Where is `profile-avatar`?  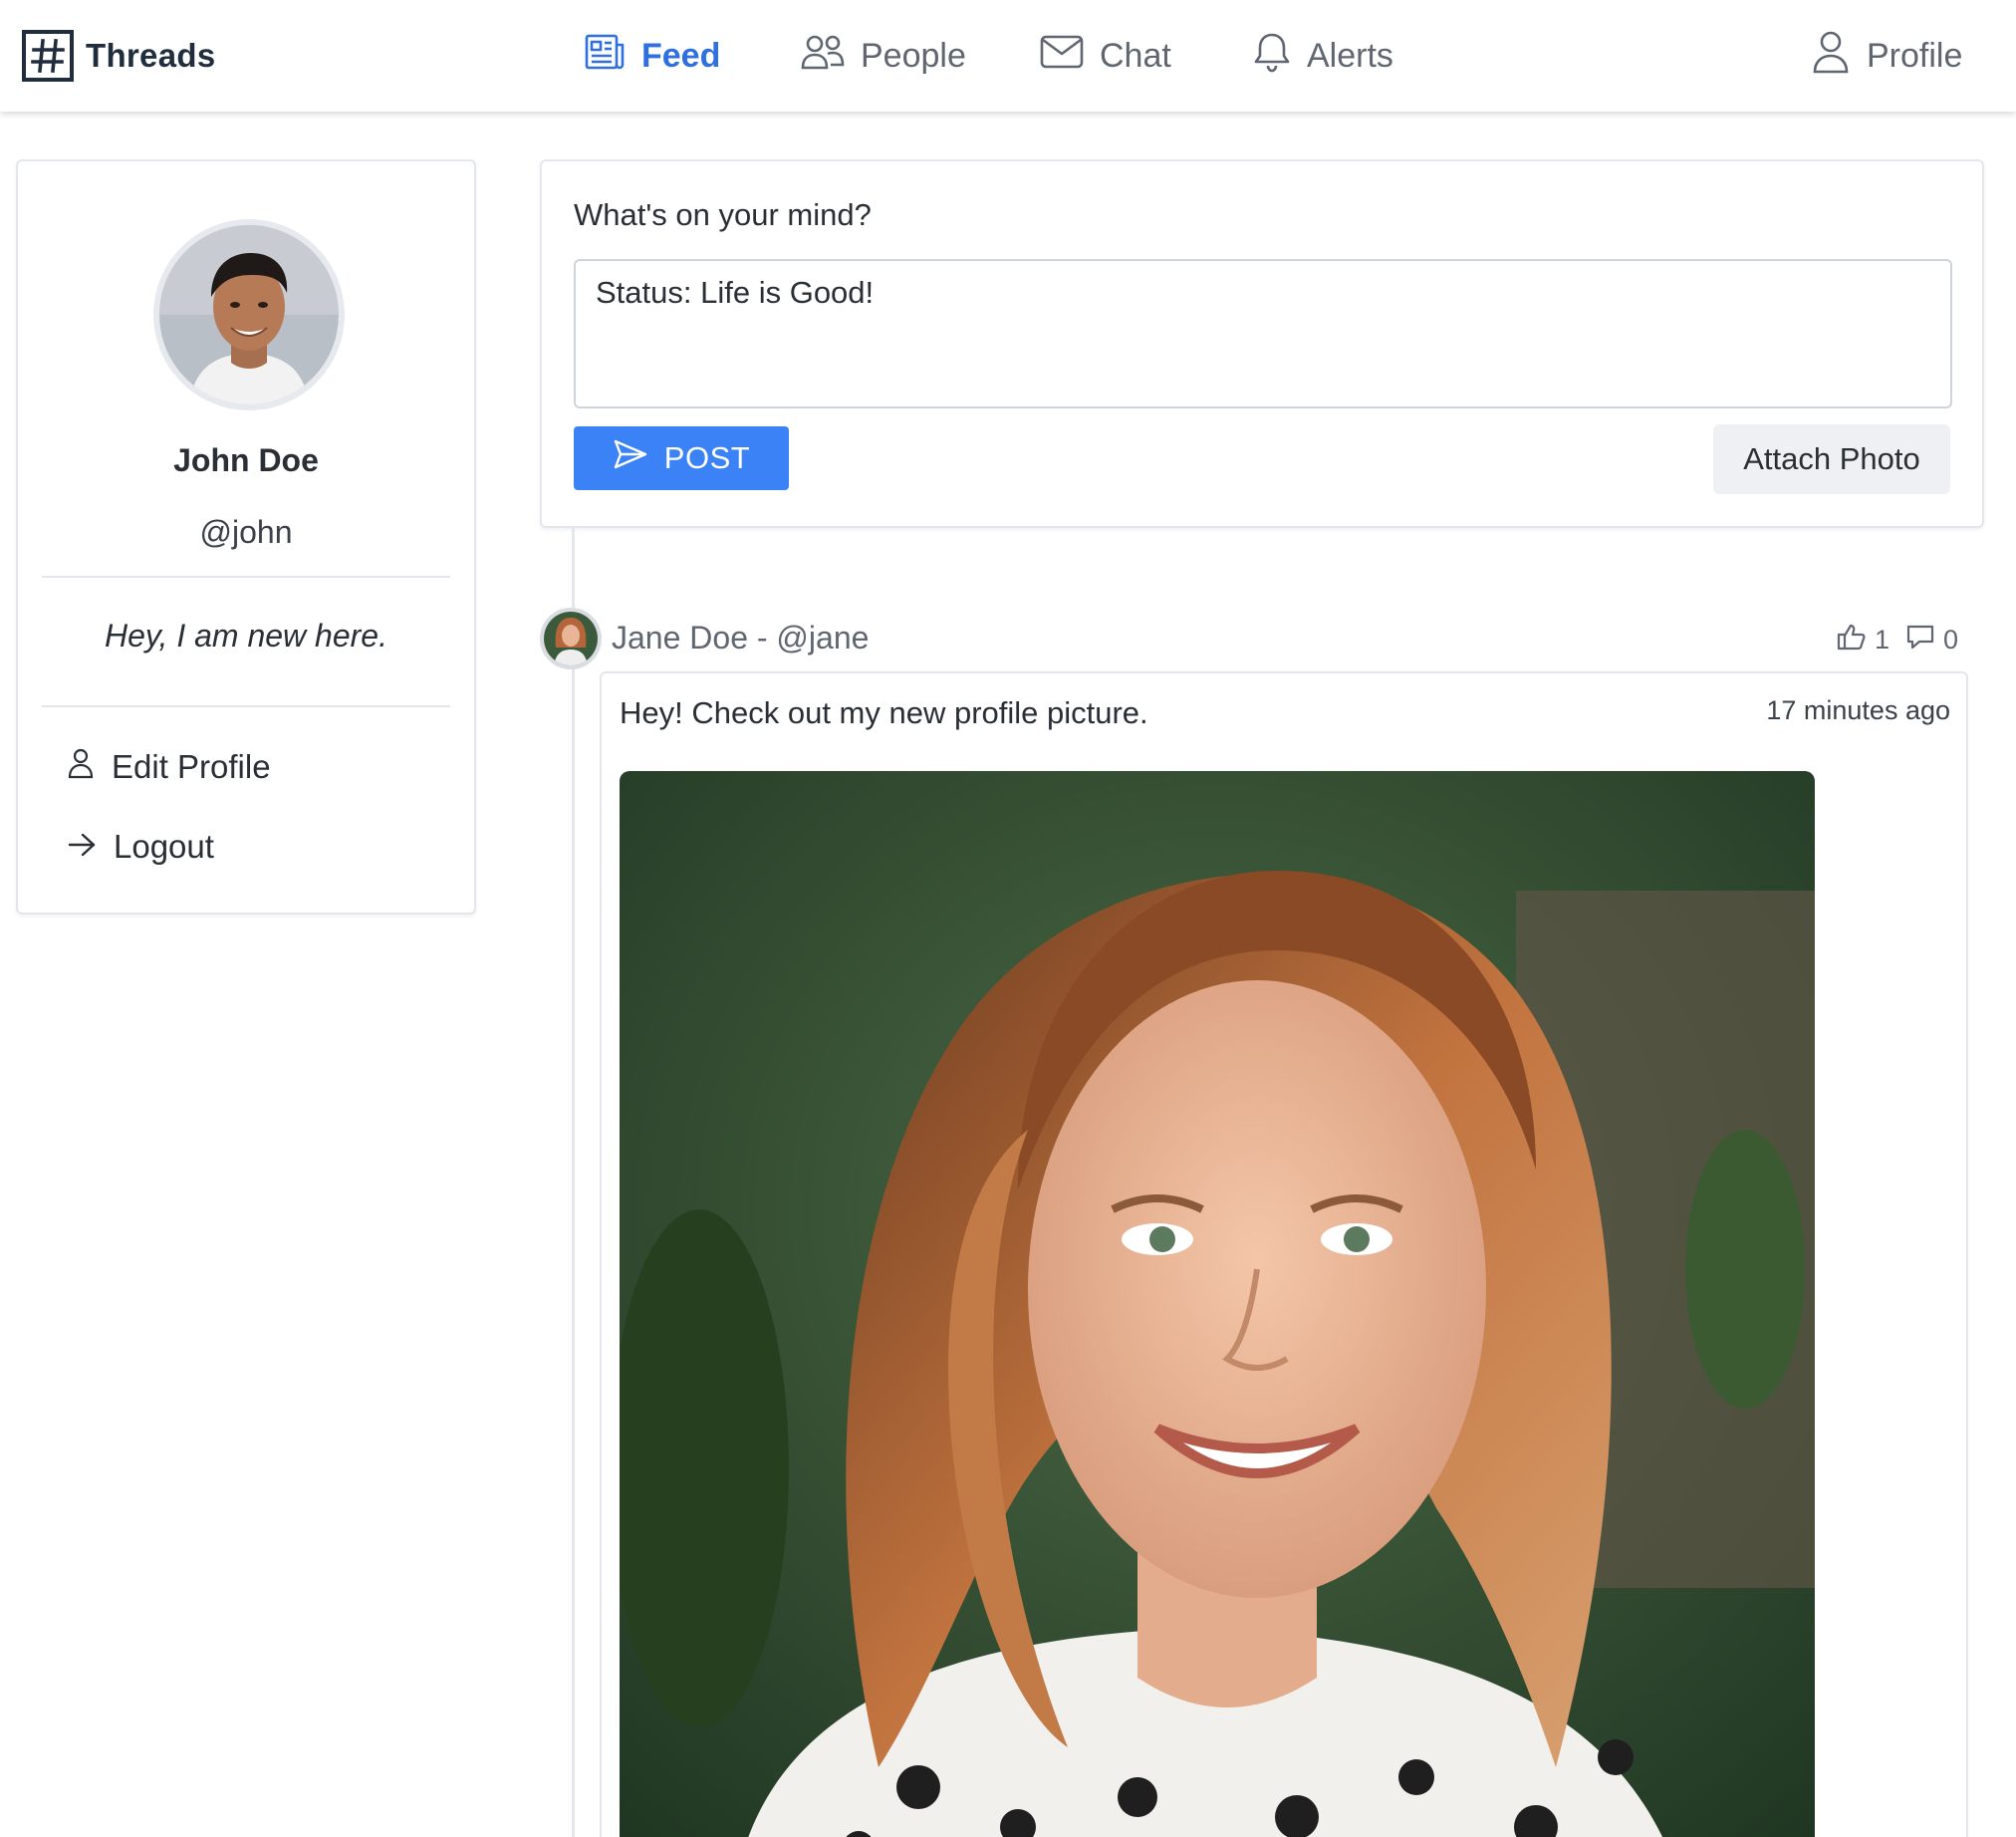 profile-avatar is located at coordinates (249, 314).